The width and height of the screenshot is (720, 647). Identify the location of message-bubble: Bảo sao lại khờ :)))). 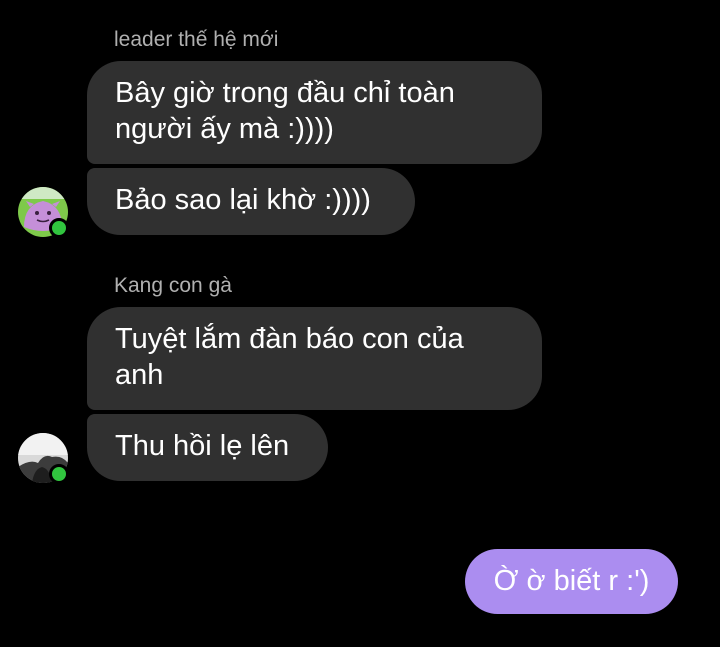
(251, 201).